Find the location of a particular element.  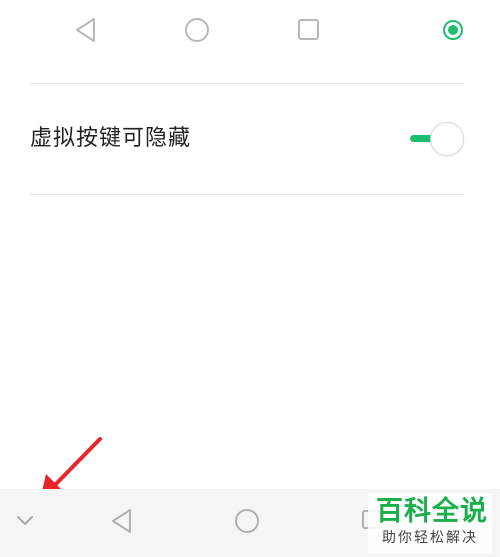

radio-selected-icon is located at coordinates (453, 30).